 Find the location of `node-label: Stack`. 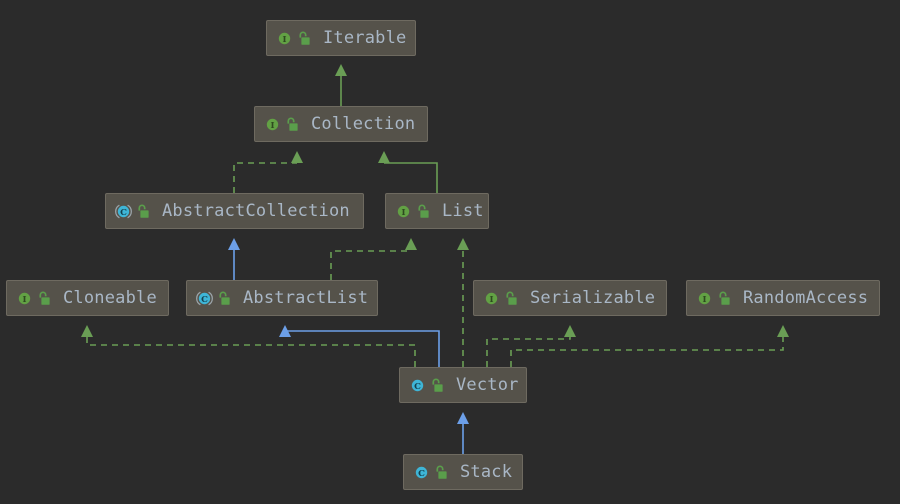

node-label: Stack is located at coordinates (486, 471).